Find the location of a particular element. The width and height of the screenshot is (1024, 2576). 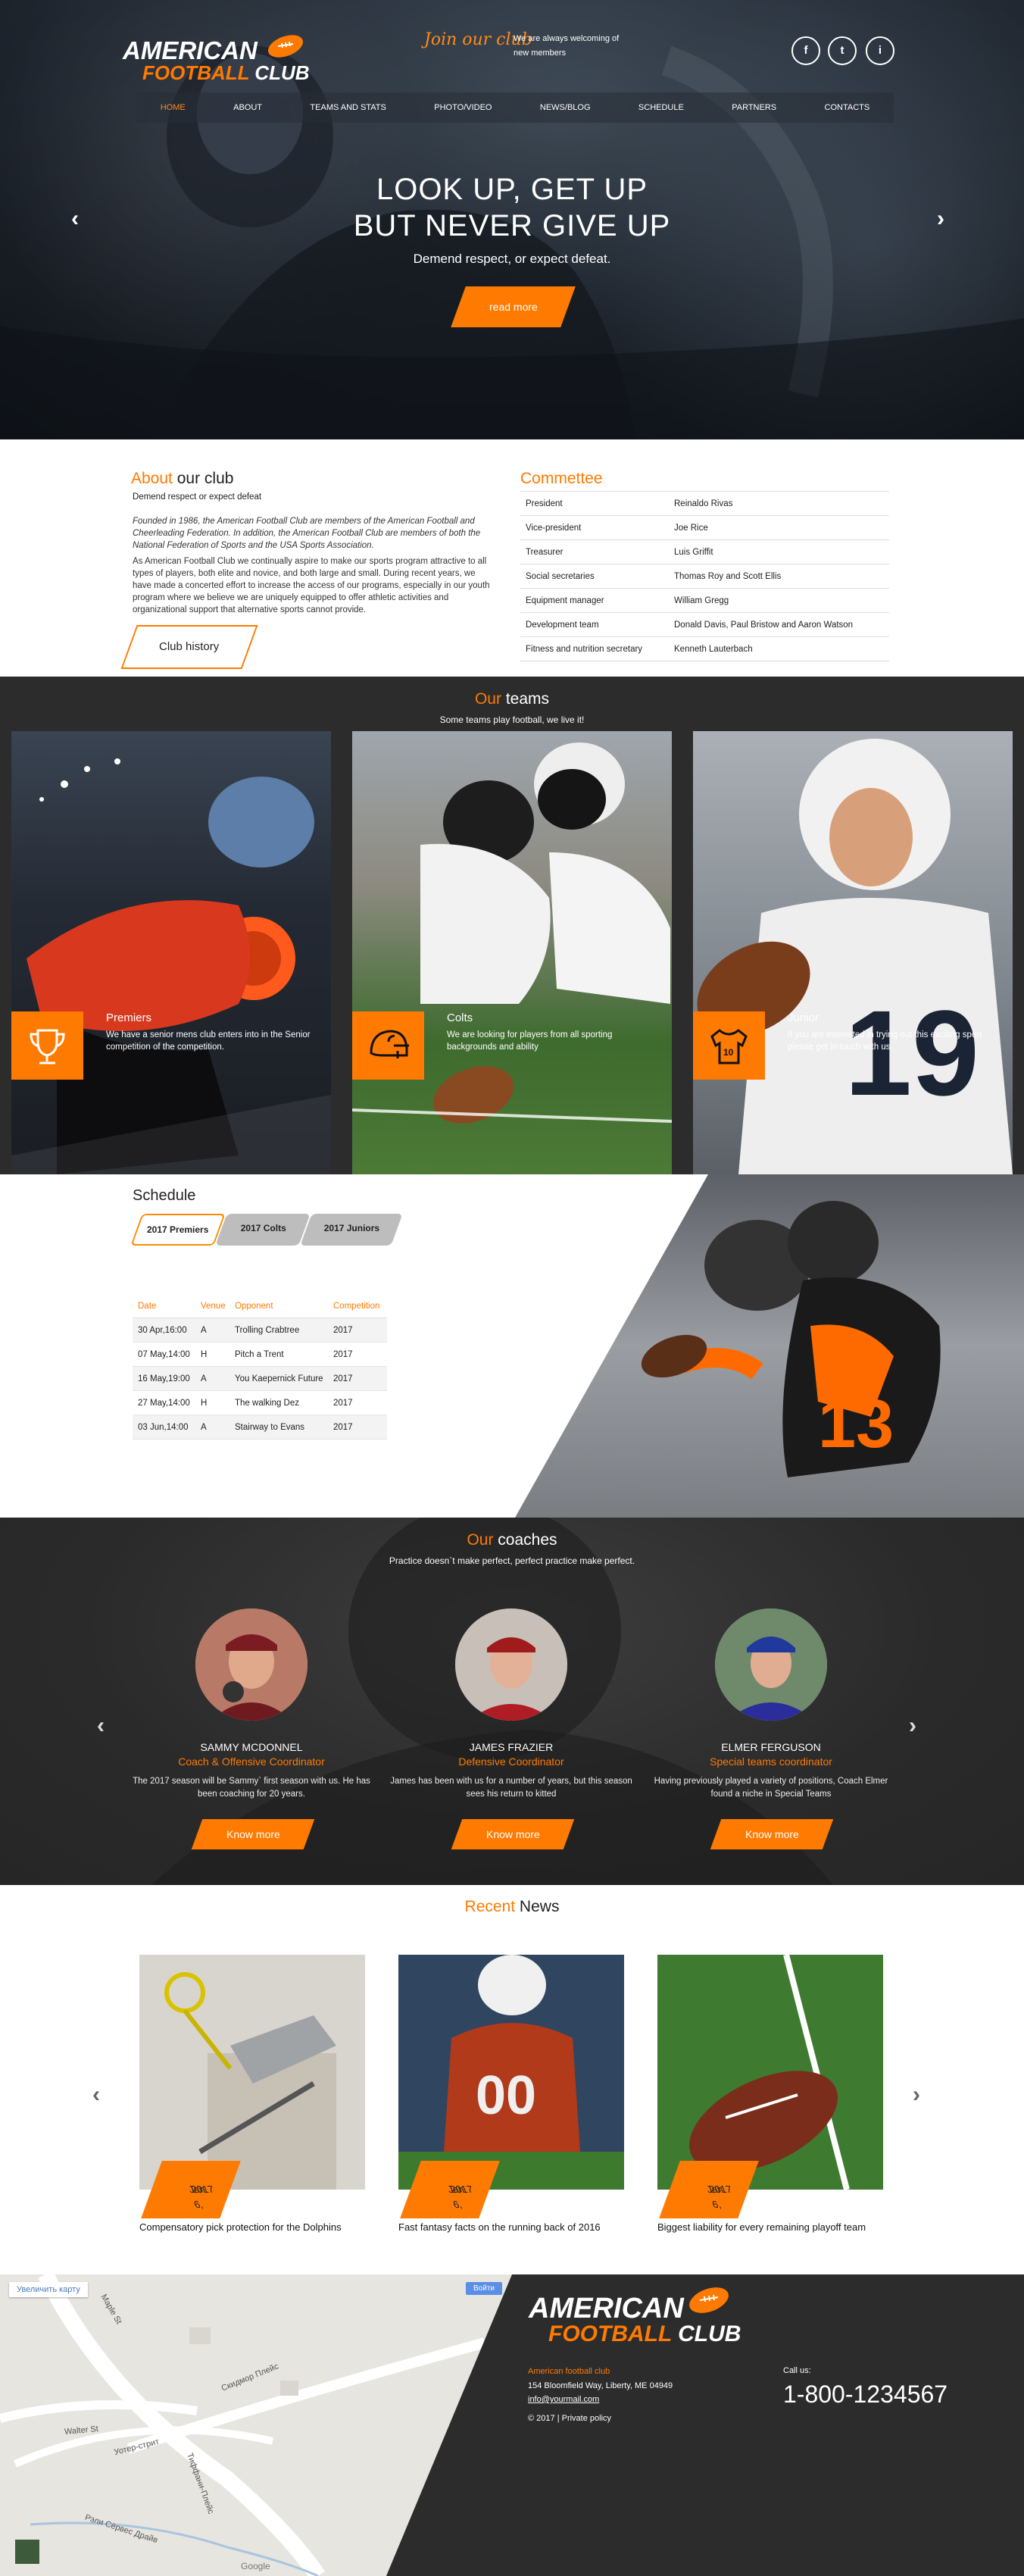

twitter-icon: t is located at coordinates (842, 50).